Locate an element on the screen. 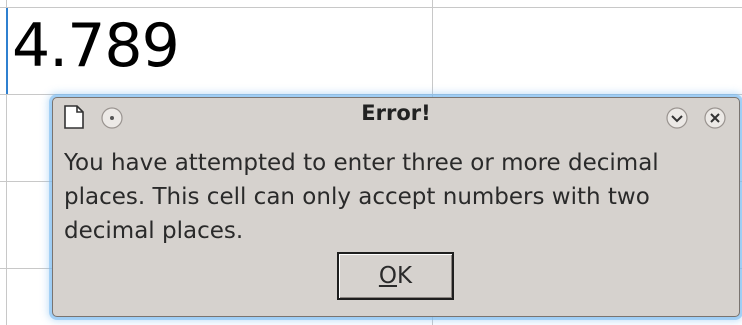 The image size is (742, 325). grid-row-line is located at coordinates (371, 94).